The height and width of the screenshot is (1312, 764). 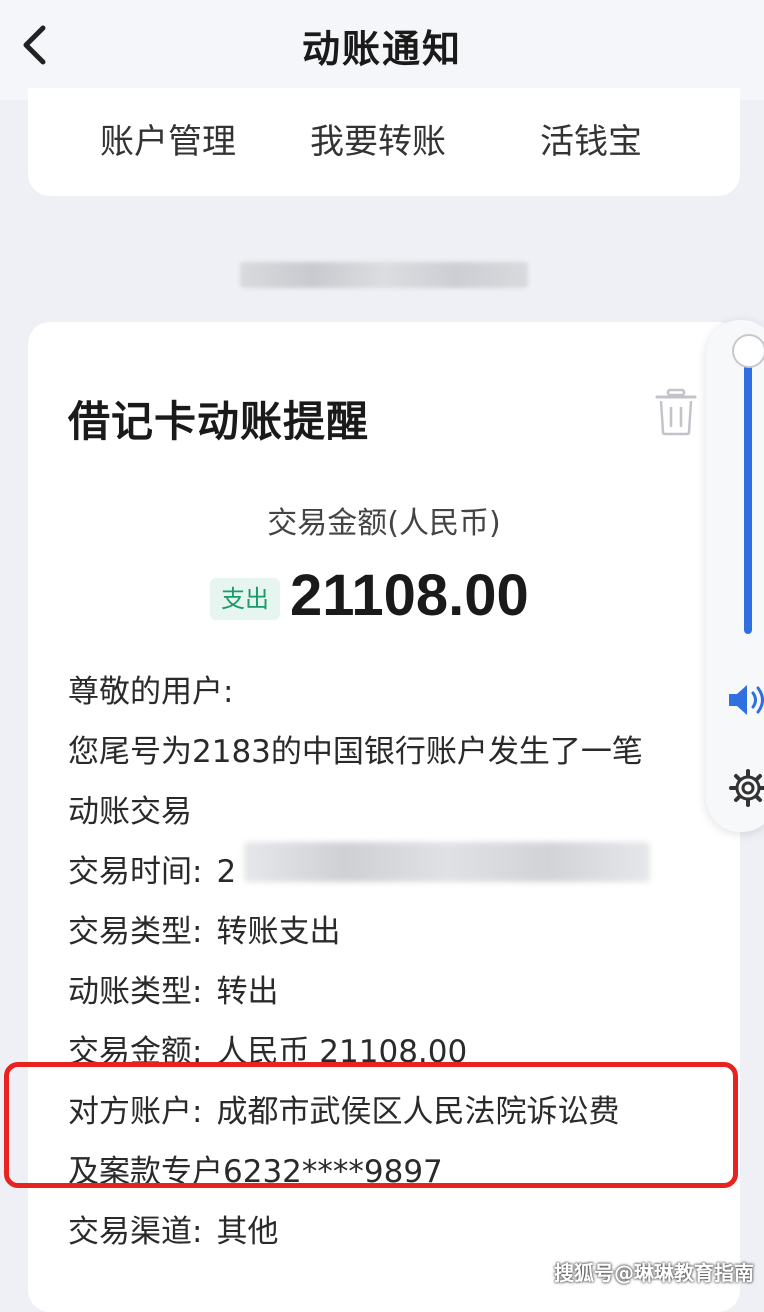 What do you see at coordinates (378, 138) in the screenshot?
I see `menu-transfer: 我要转账` at bounding box center [378, 138].